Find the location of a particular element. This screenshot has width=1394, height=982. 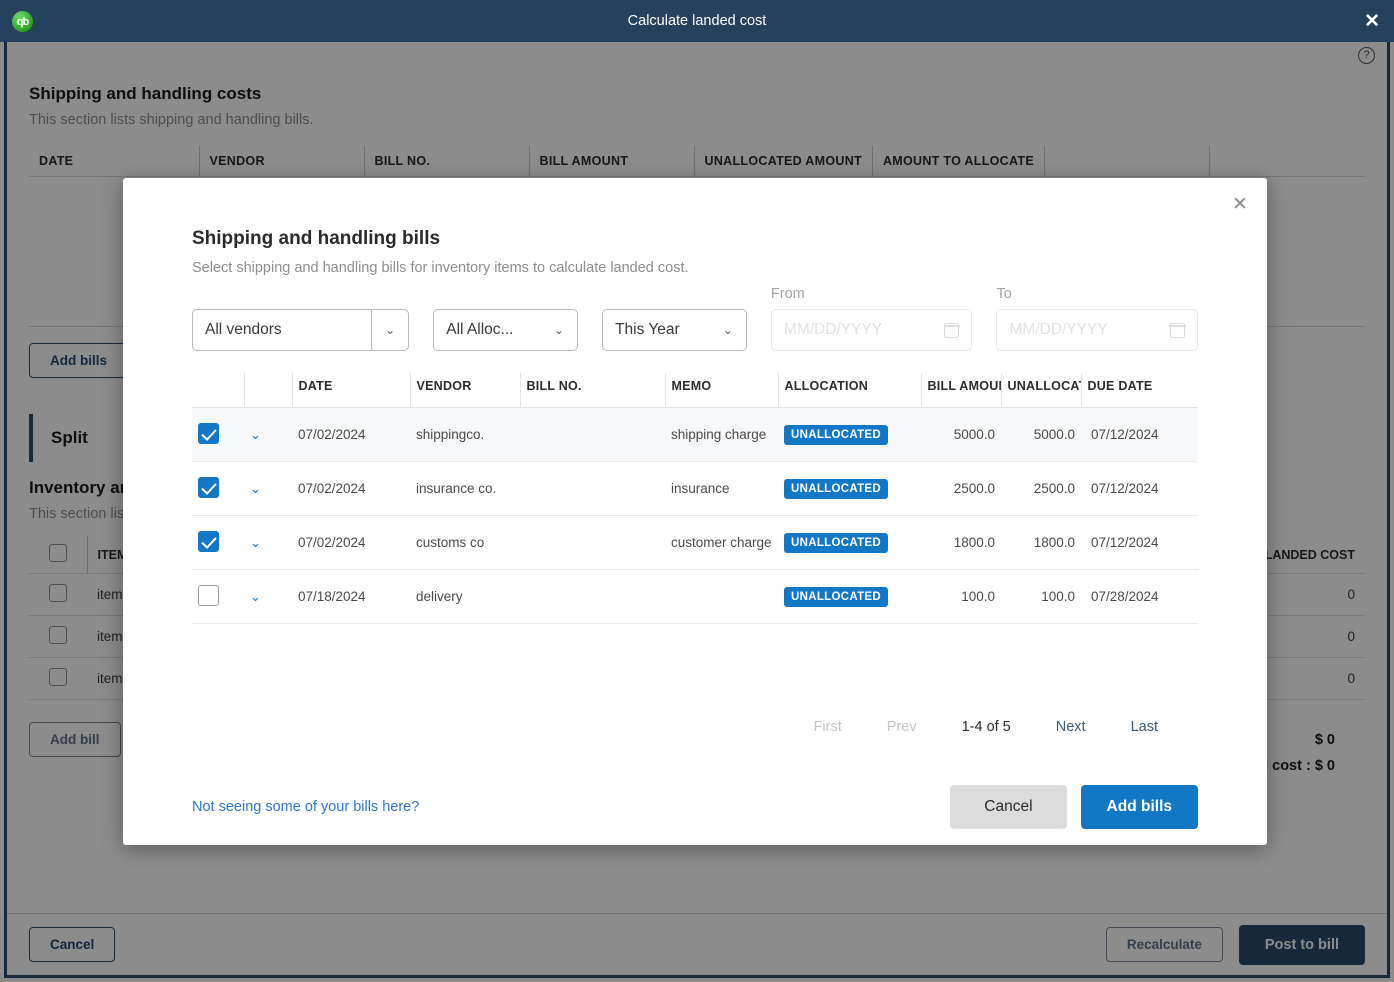

column-vendor: VENDOR is located at coordinates (465, 390).